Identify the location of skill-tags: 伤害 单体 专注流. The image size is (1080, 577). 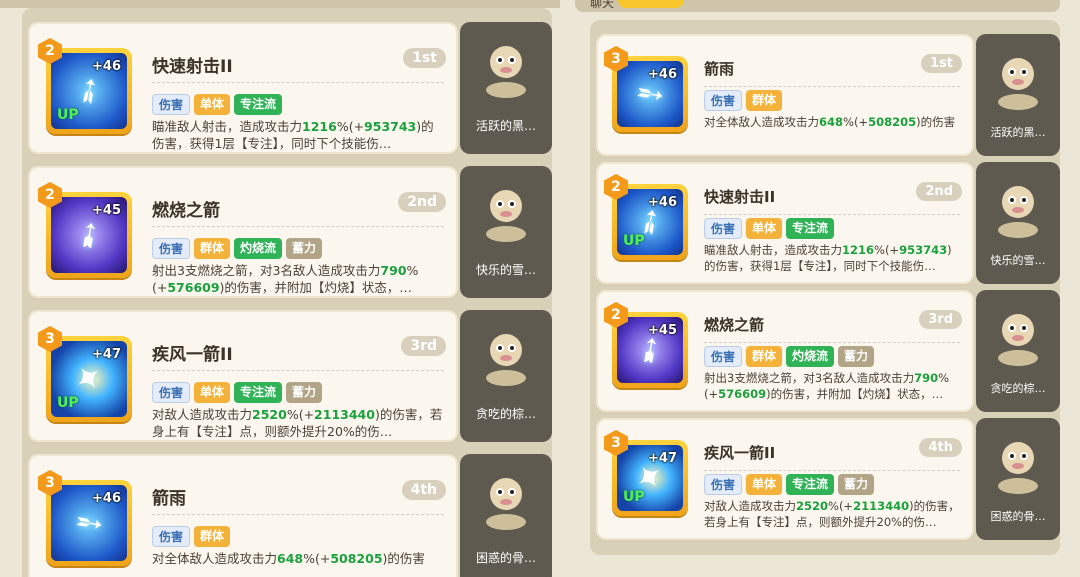
(769, 228).